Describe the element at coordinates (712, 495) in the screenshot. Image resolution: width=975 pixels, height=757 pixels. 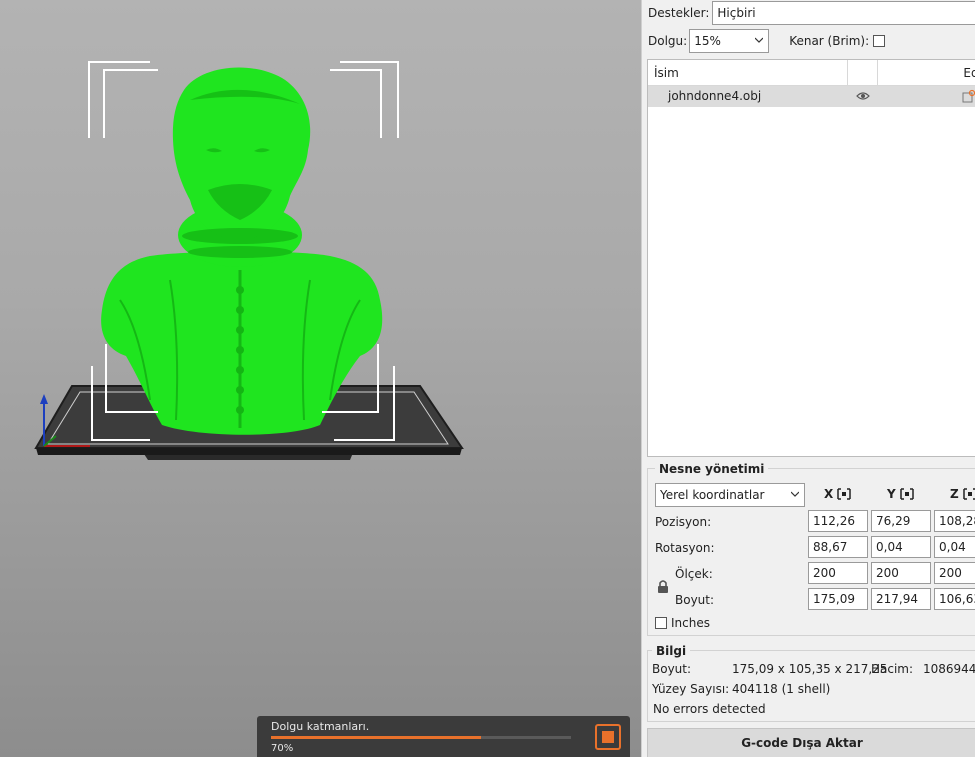
I see `coordinate-system-value: Yerel koordinatlar` at that location.